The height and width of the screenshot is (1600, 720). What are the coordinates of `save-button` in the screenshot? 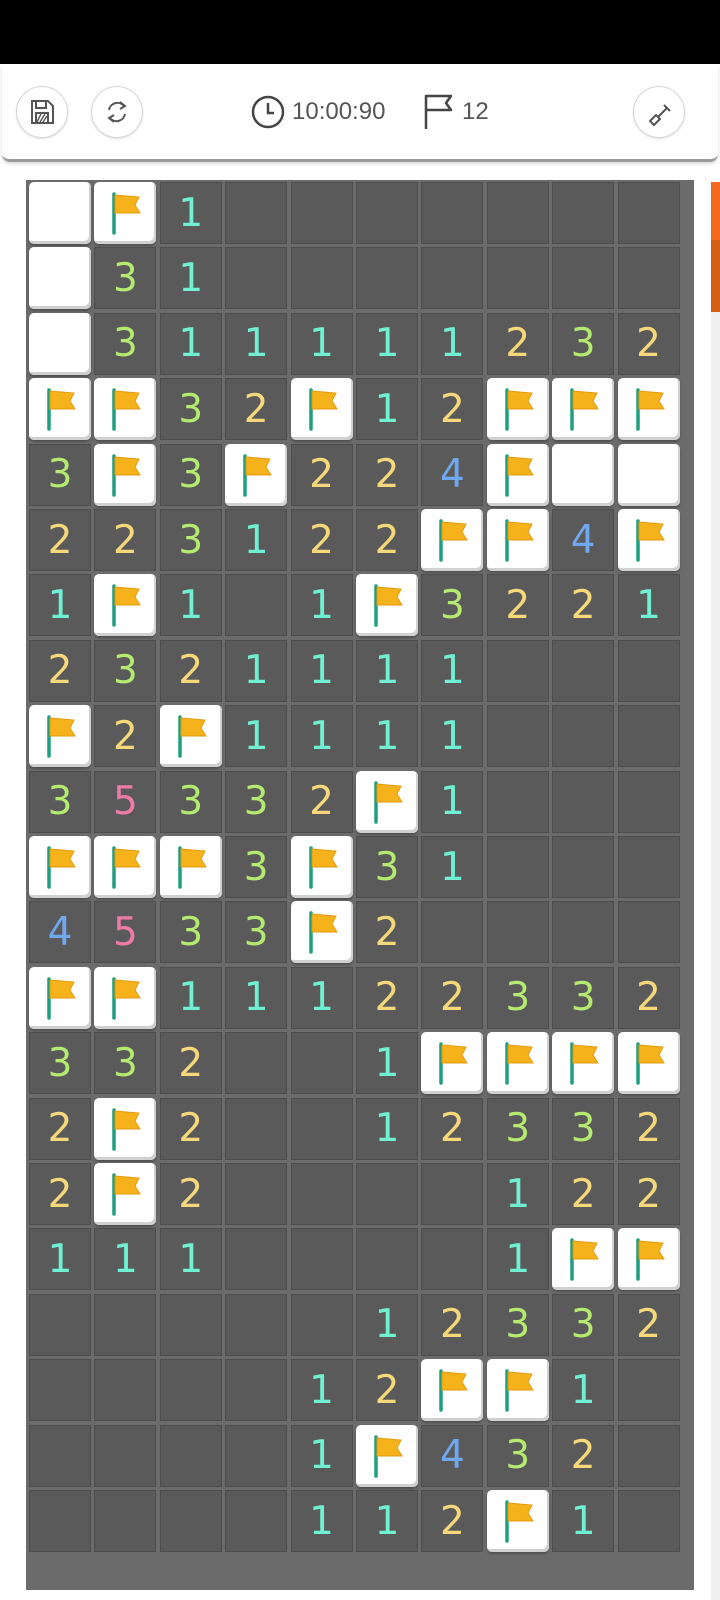 It's located at (42, 112).